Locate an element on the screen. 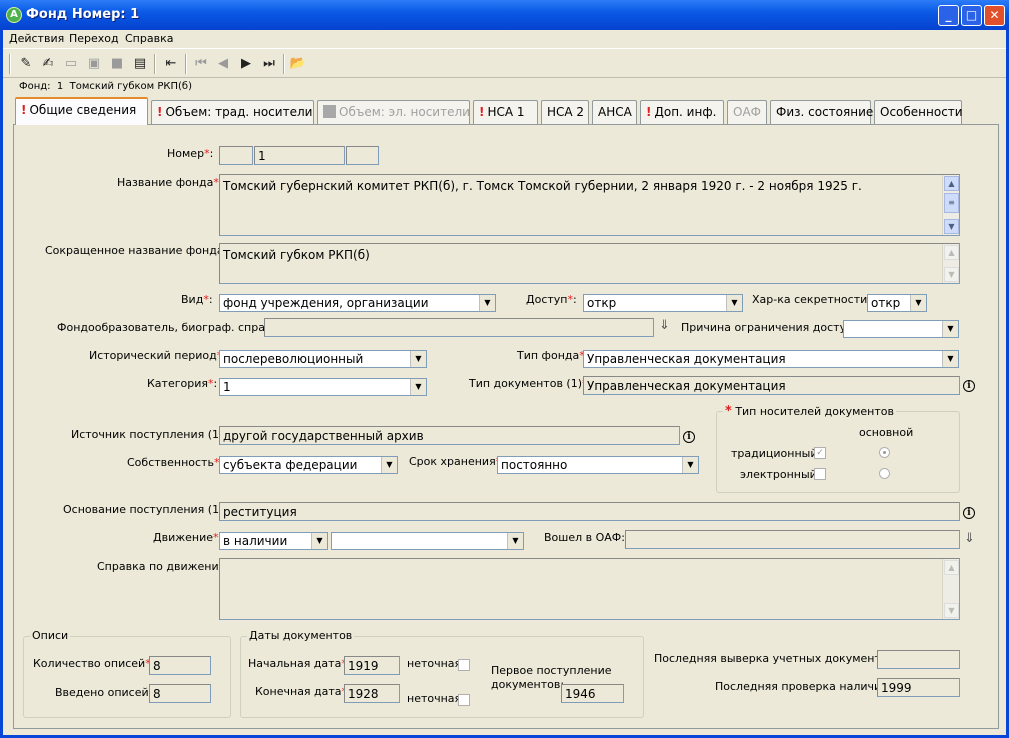 This screenshot has height=738, width=1009. tab-volume-electronic: Объем: эл. носители is located at coordinates (393, 112).